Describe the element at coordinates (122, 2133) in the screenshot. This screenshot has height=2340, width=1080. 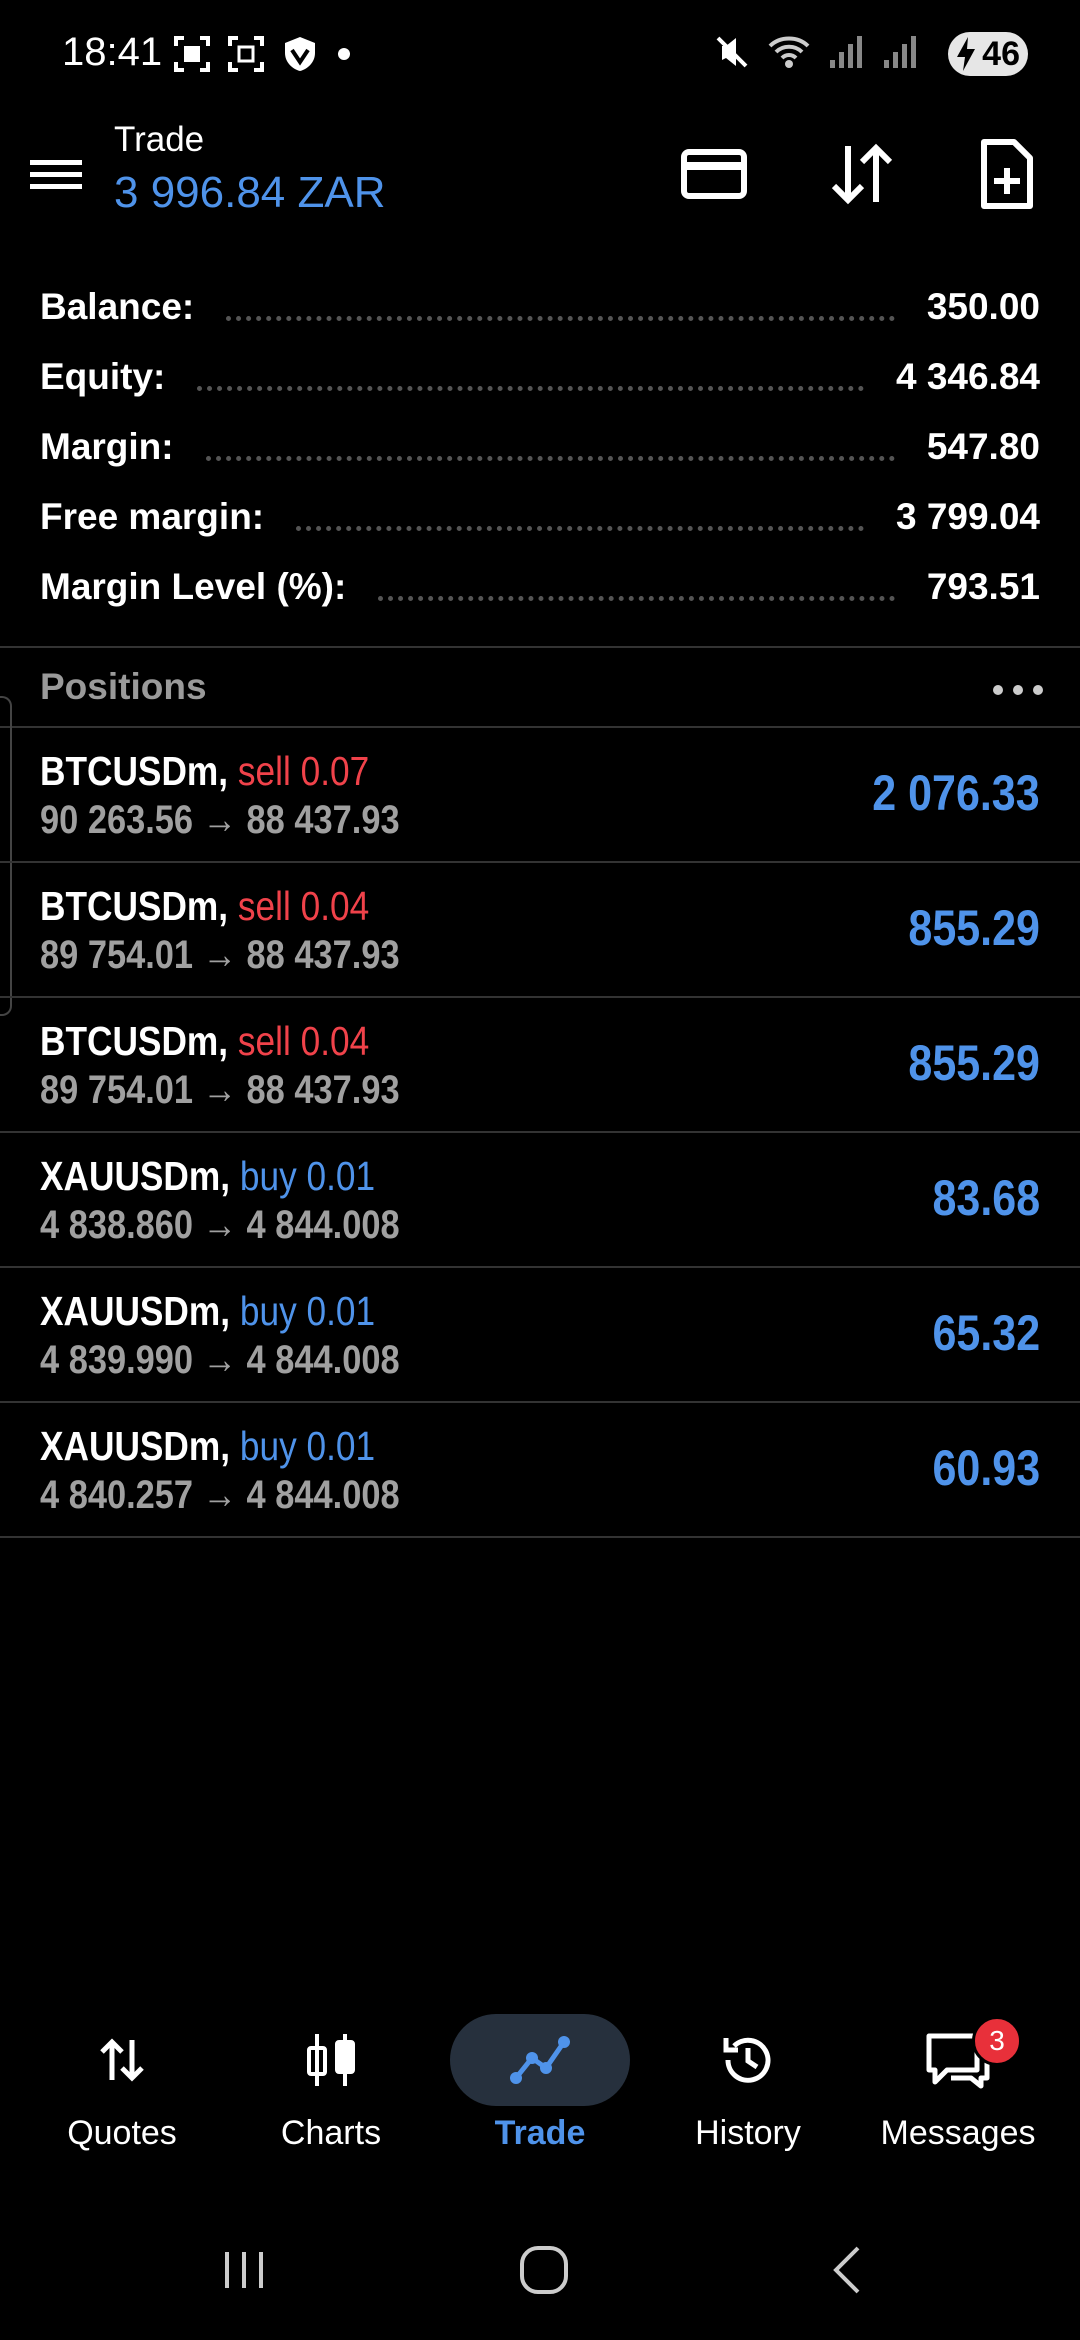
I see `nav-label: Quotes` at that location.